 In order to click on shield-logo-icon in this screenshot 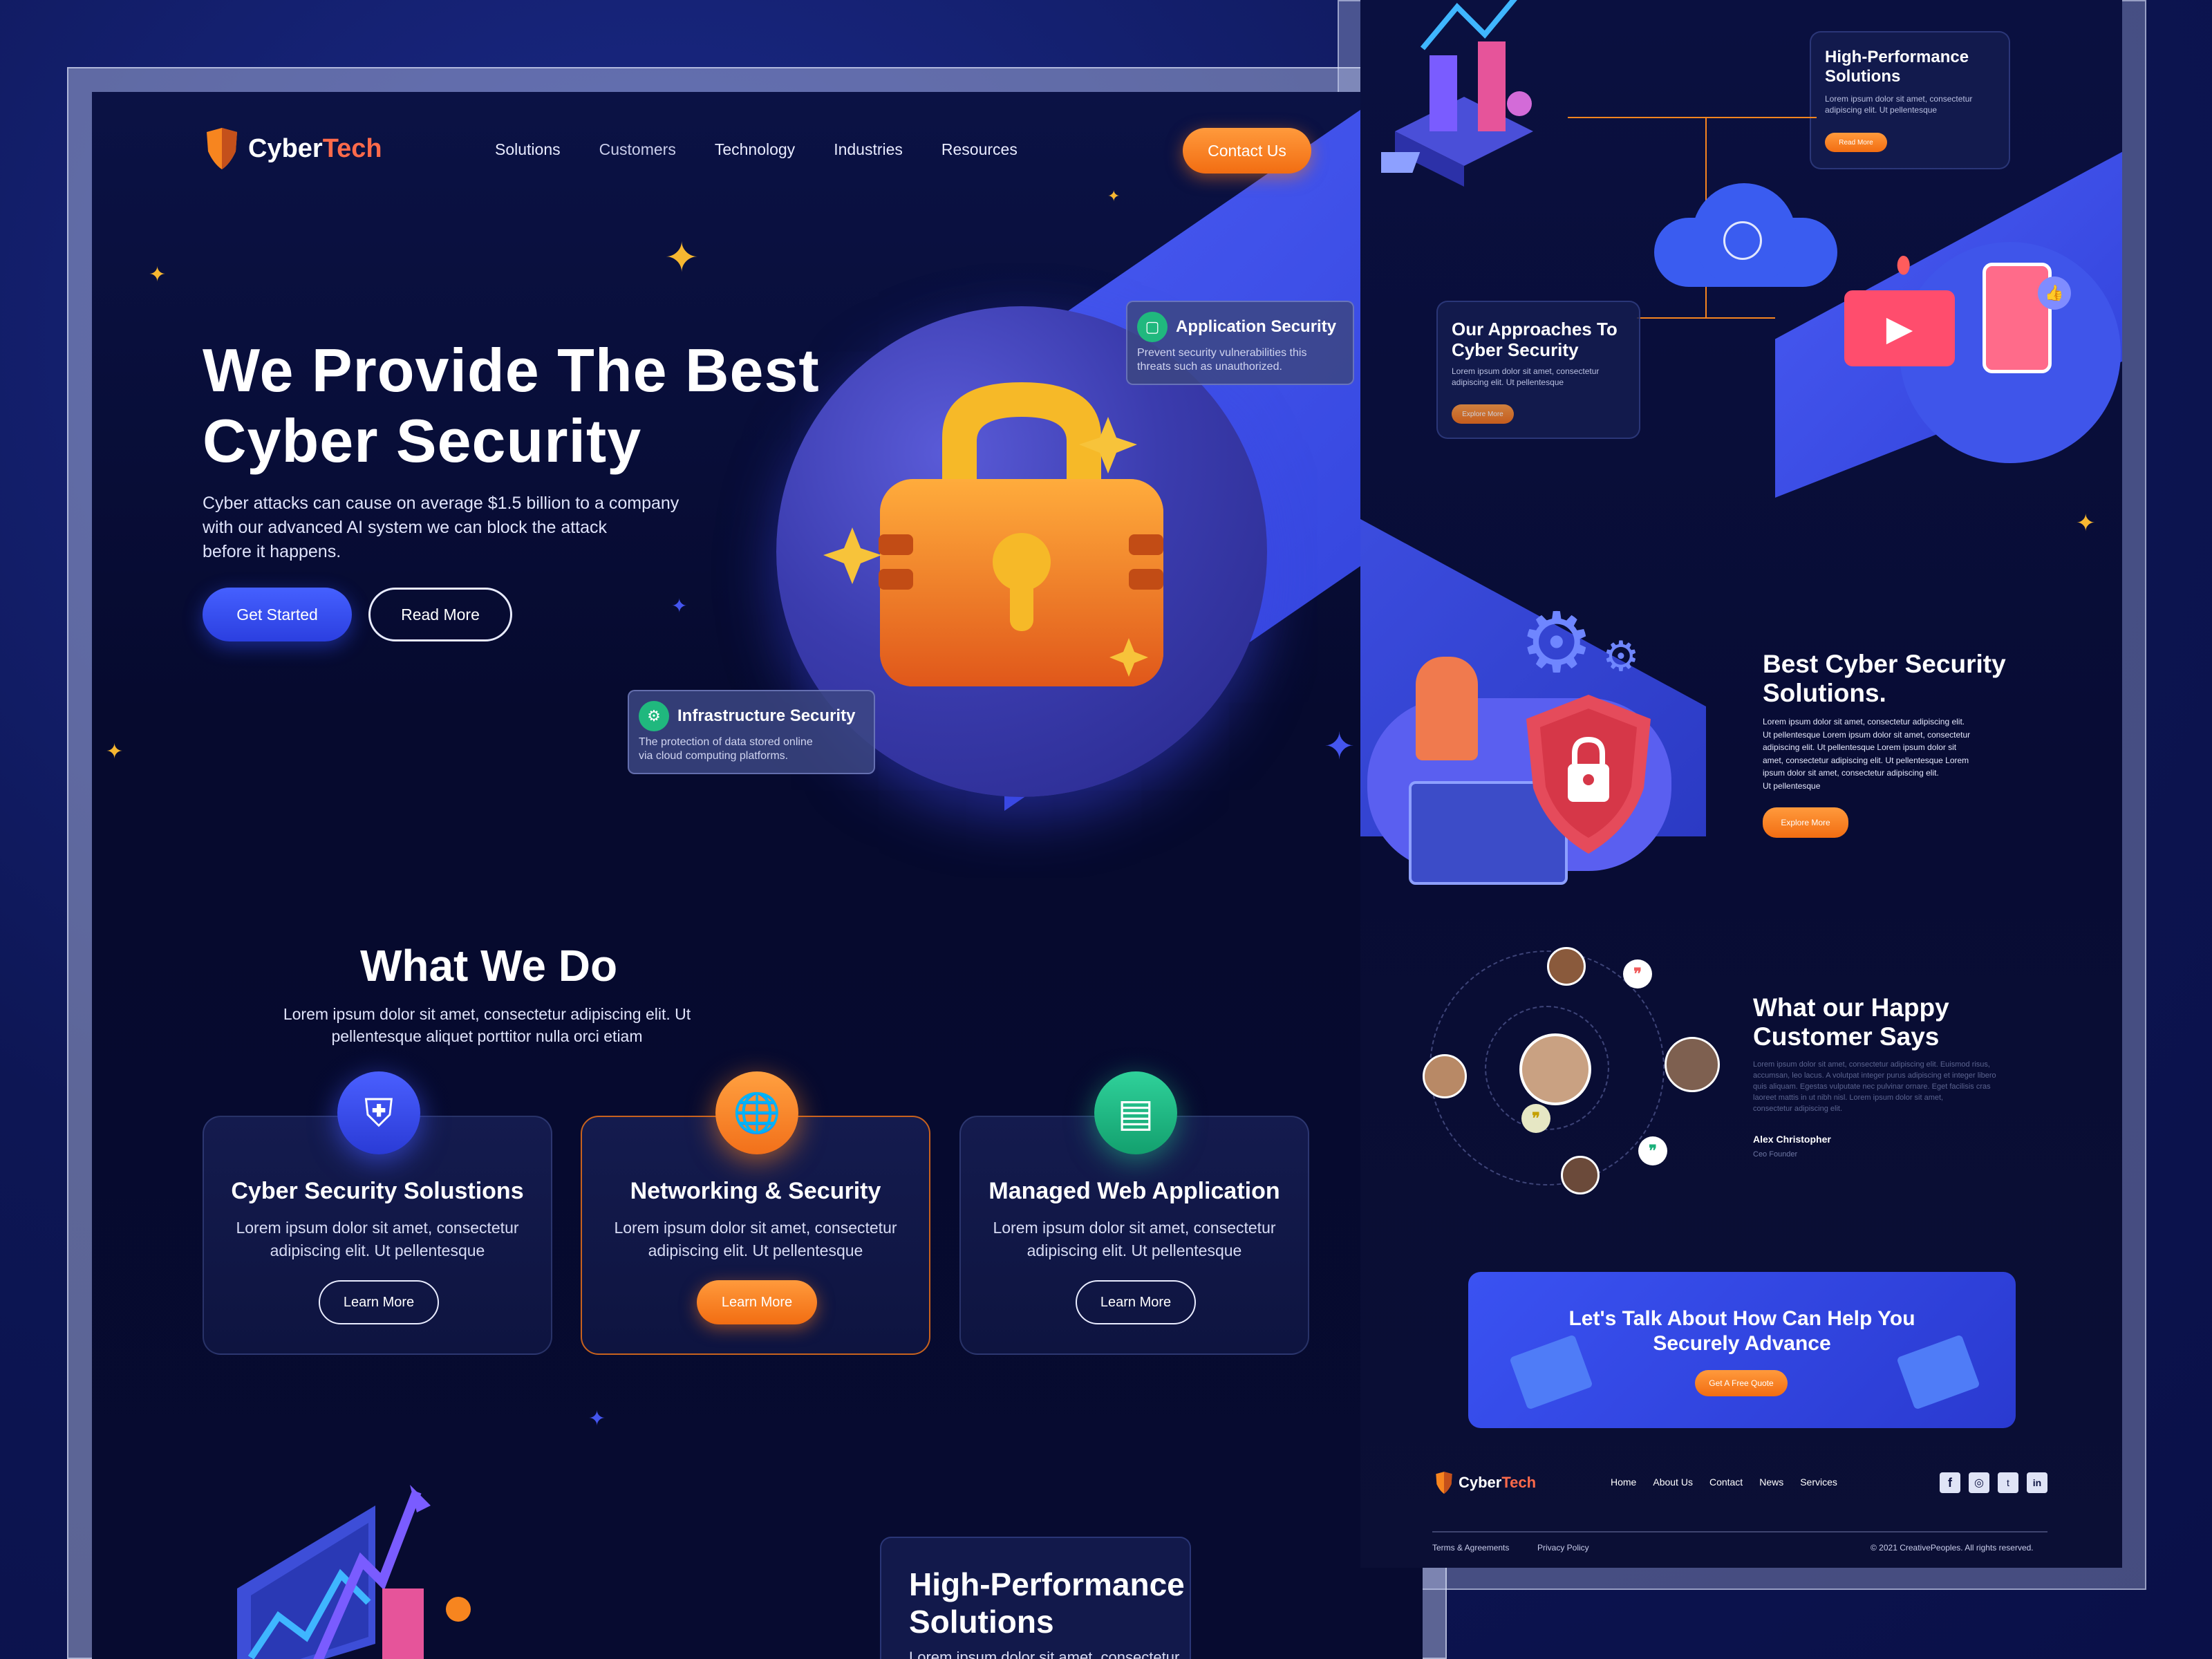, I will do `click(1444, 1483)`.